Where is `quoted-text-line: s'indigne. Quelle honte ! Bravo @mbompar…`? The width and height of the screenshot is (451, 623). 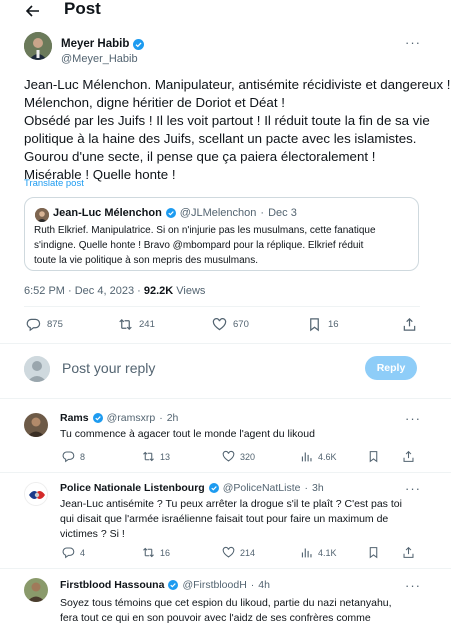 quoted-text-line: s'indigne. Quelle honte ! Bravo @mbompar… is located at coordinates (199, 245).